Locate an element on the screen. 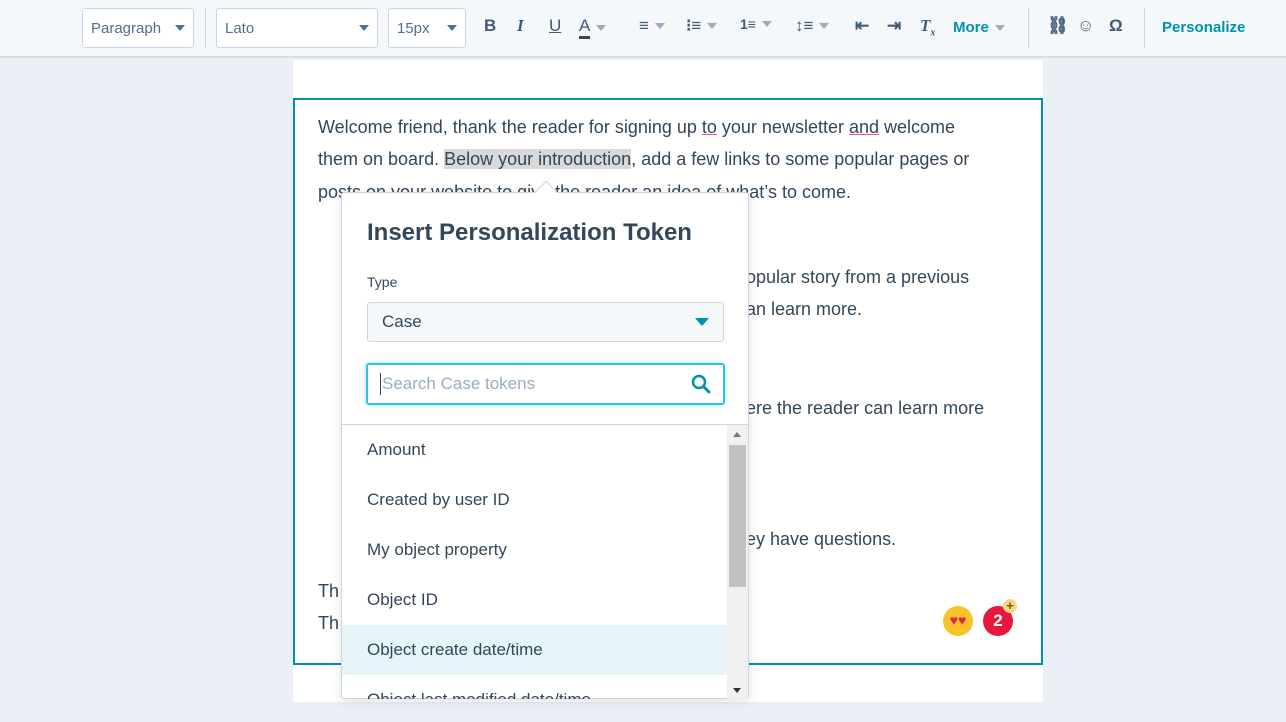 This screenshot has height=722, width=1286. selected-text: Below your introduction is located at coordinates (538, 159).